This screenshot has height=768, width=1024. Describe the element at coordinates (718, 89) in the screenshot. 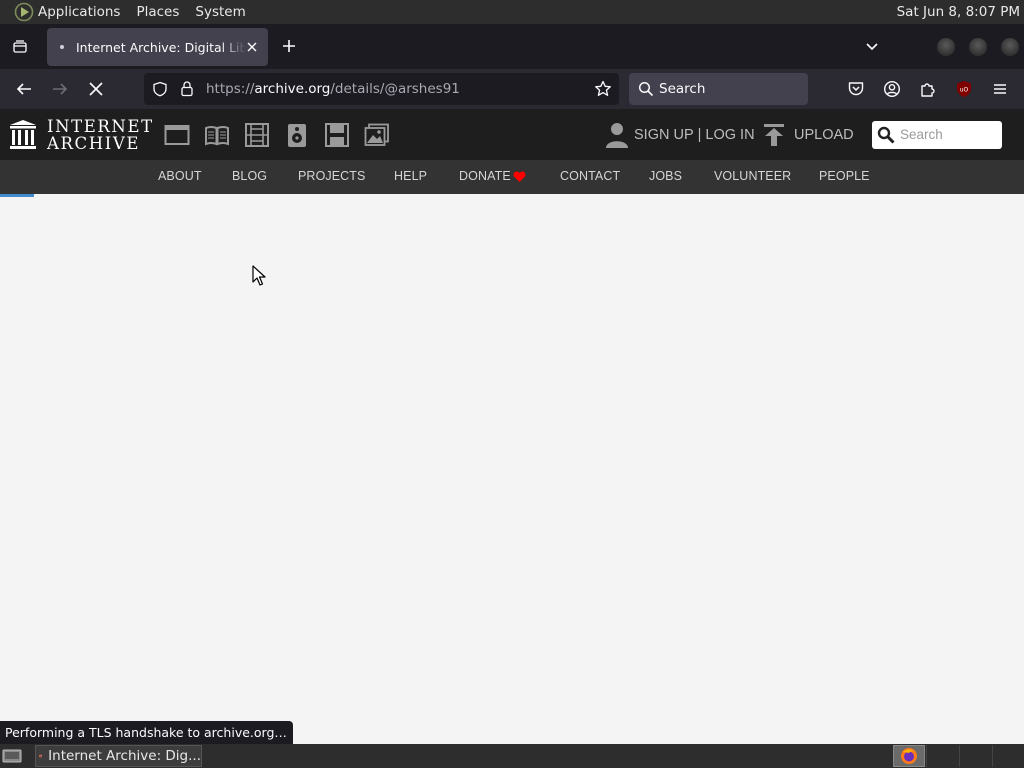

I see `browser-search-bar: Search` at that location.